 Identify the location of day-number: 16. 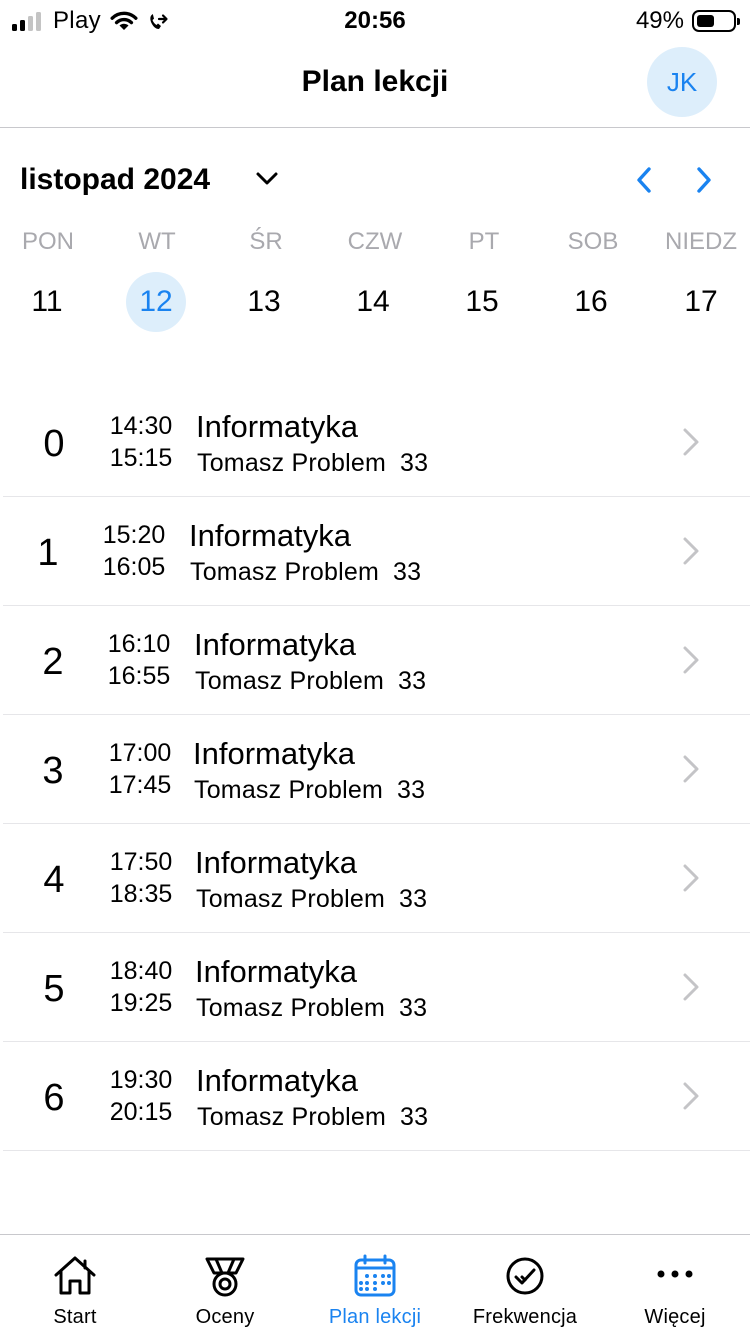
(591, 301).